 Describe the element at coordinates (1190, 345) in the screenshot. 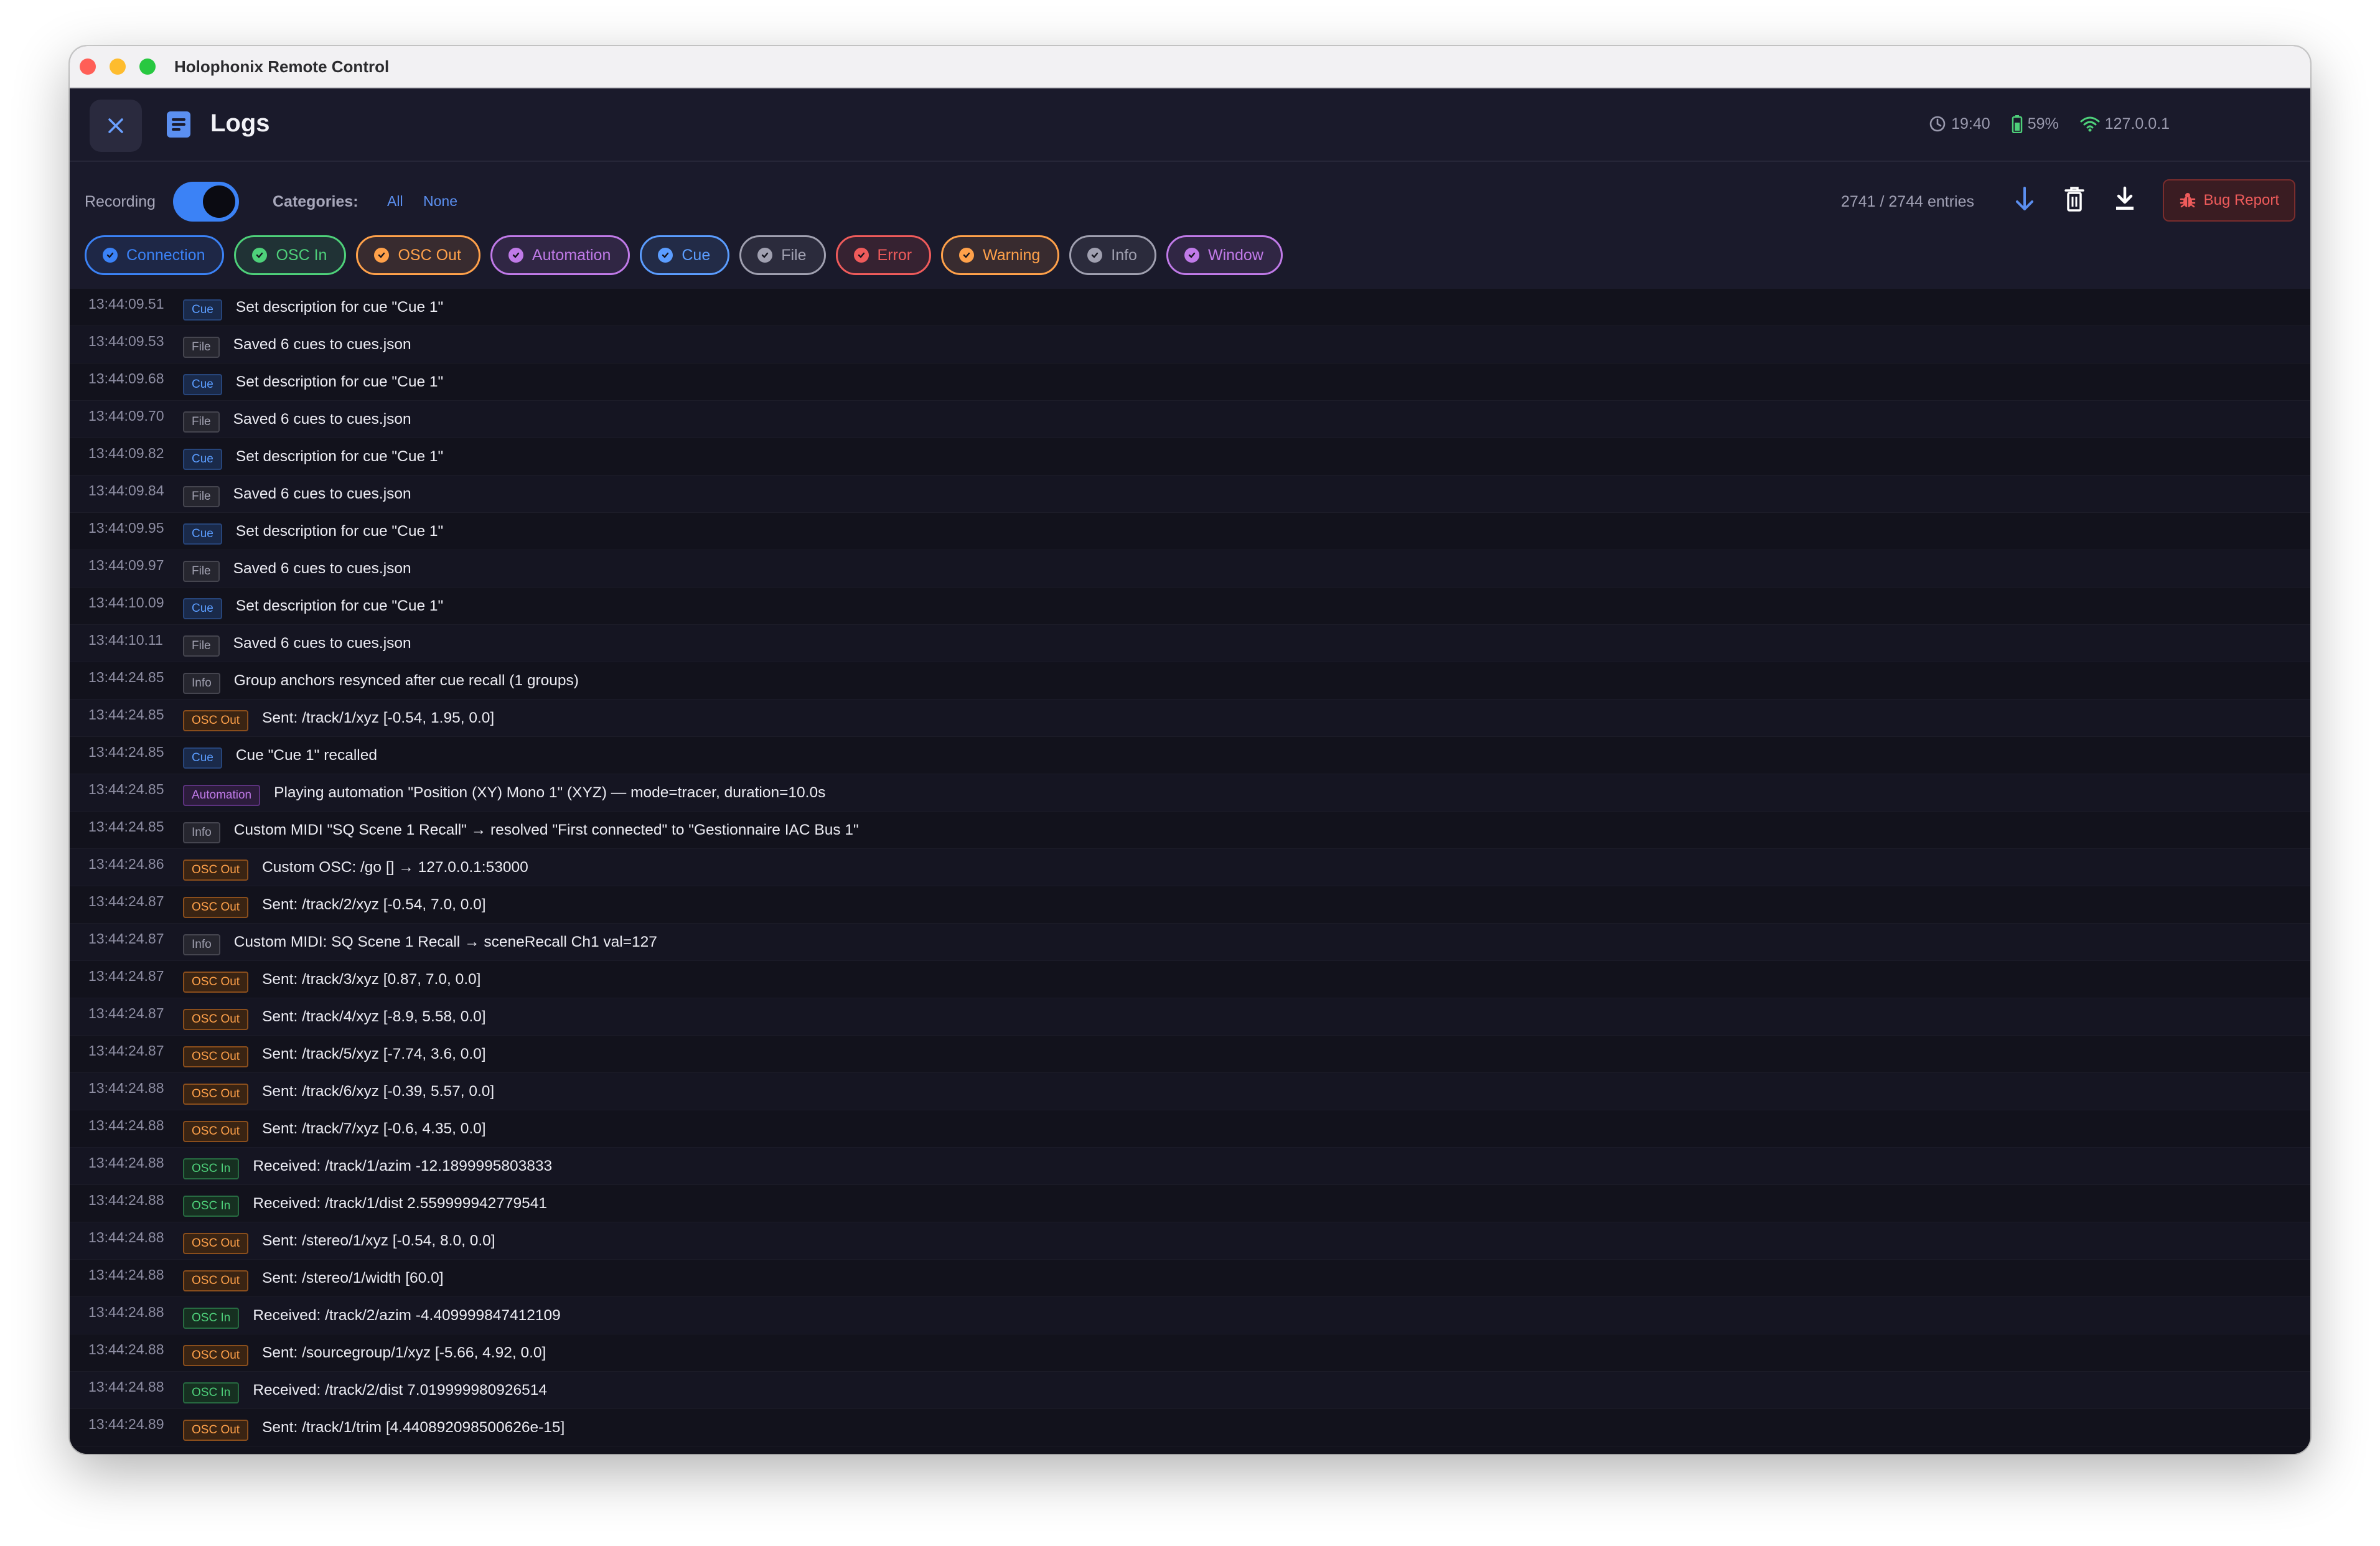

I see `log-row: 13:44:09.53 File Saved 6 cues to cues.json` at that location.